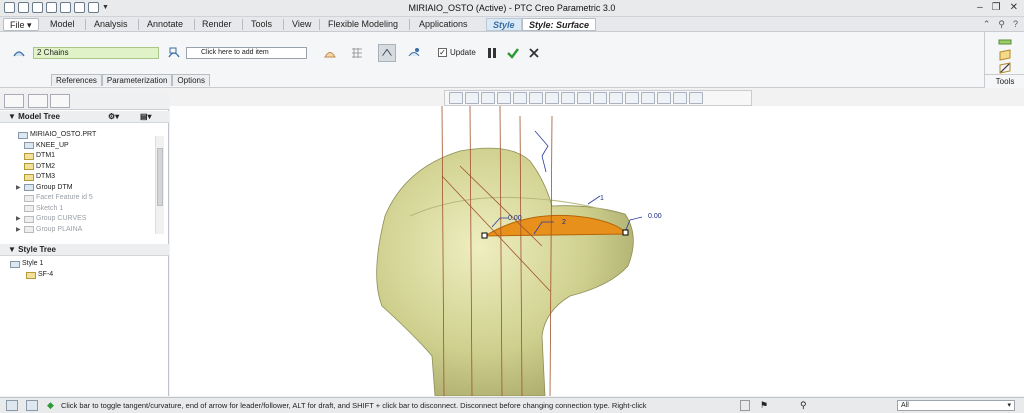 This screenshot has height=413, width=1024. I want to click on tab-file: File ▾, so click(21, 24).